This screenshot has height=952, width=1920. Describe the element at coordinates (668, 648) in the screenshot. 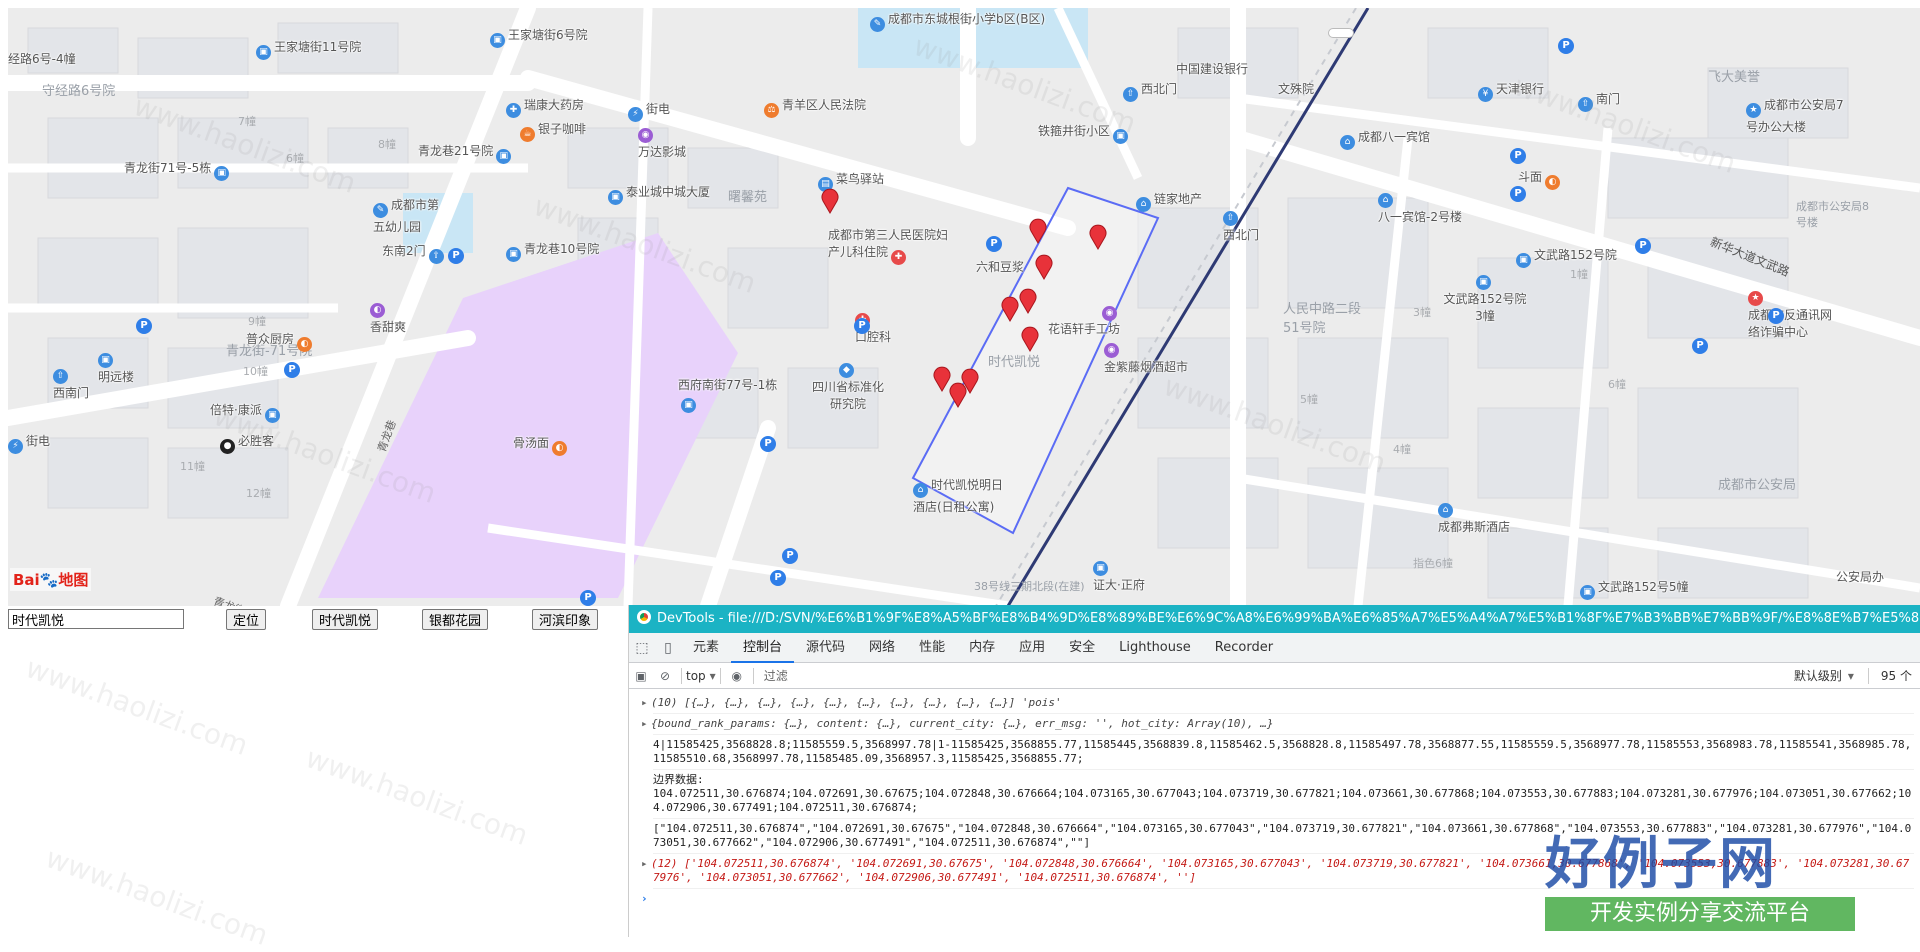

I see `device-toolbar-icon: ▯` at that location.